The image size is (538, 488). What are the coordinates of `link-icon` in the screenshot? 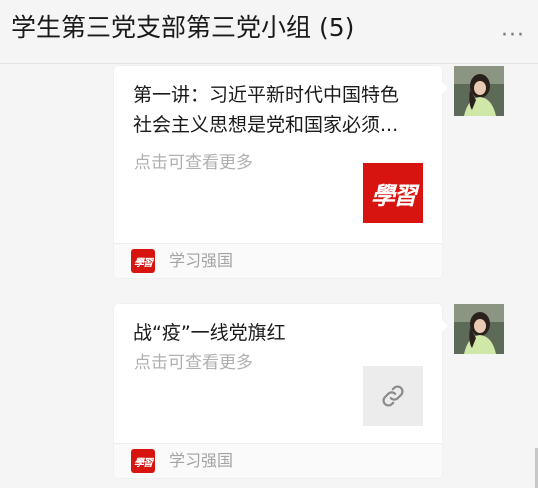 It's located at (393, 396).